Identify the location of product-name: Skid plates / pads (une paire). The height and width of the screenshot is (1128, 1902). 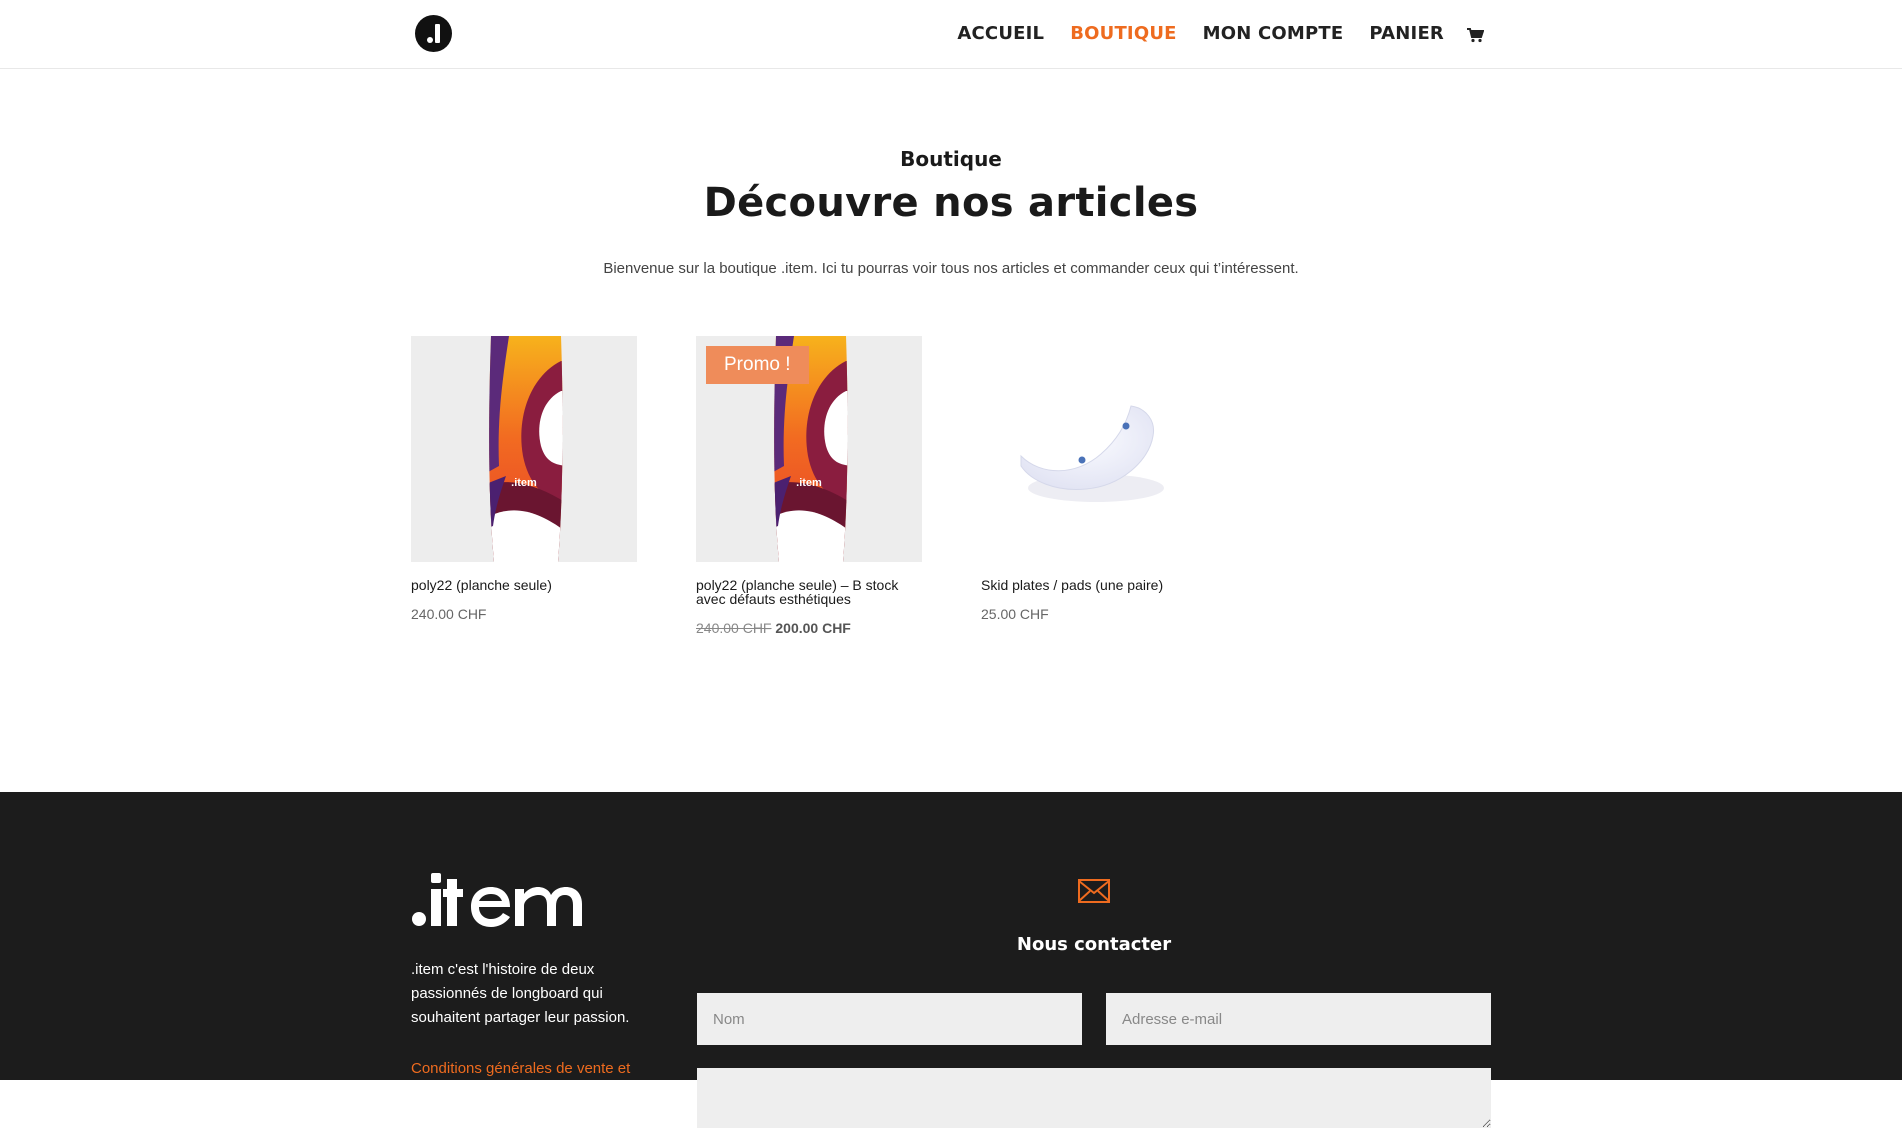
(1094, 585).